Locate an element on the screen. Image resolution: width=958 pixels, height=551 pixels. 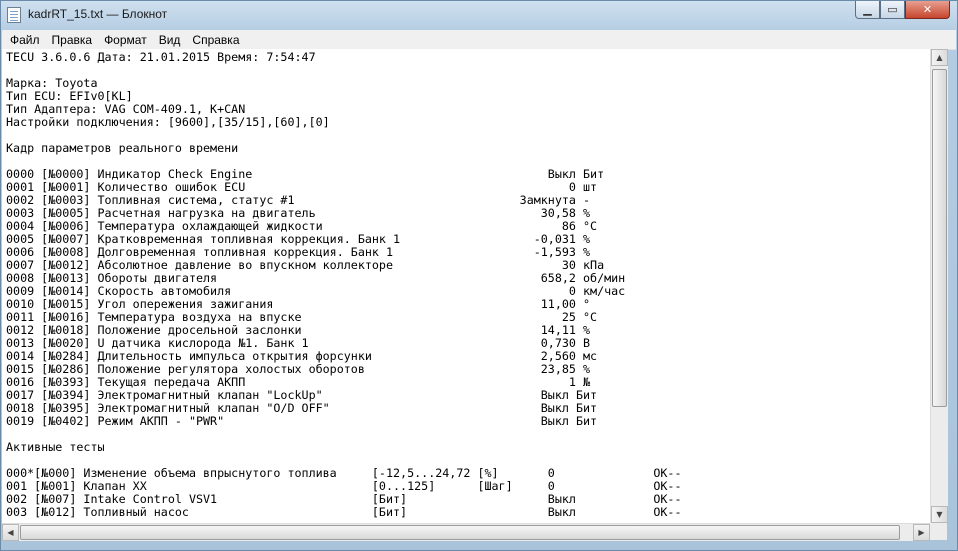
scroll-right-button: ▶ is located at coordinates (921, 532).